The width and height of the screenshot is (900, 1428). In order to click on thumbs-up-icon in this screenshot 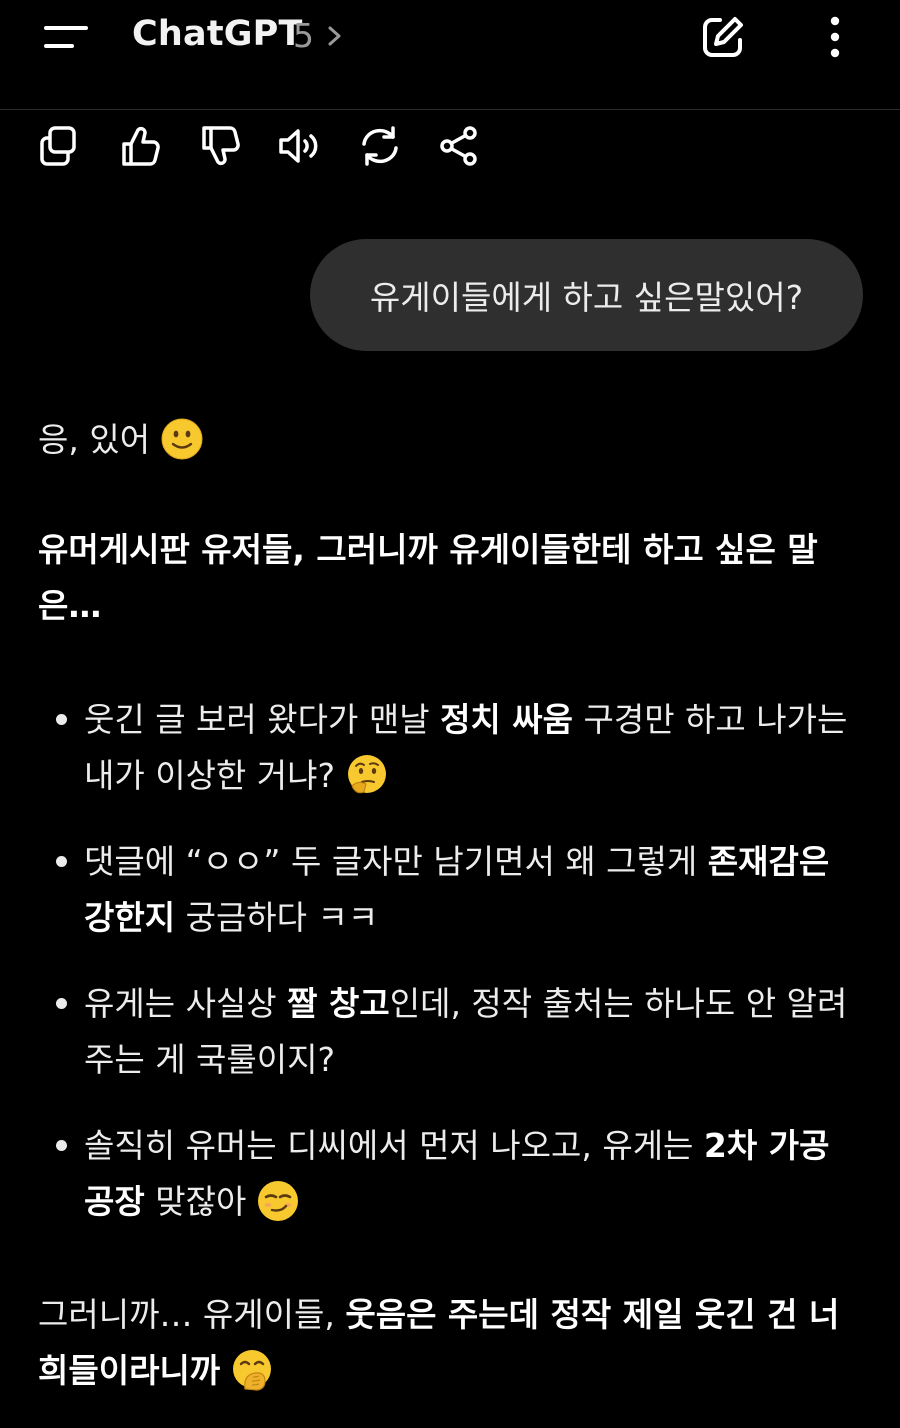, I will do `click(140, 146)`.